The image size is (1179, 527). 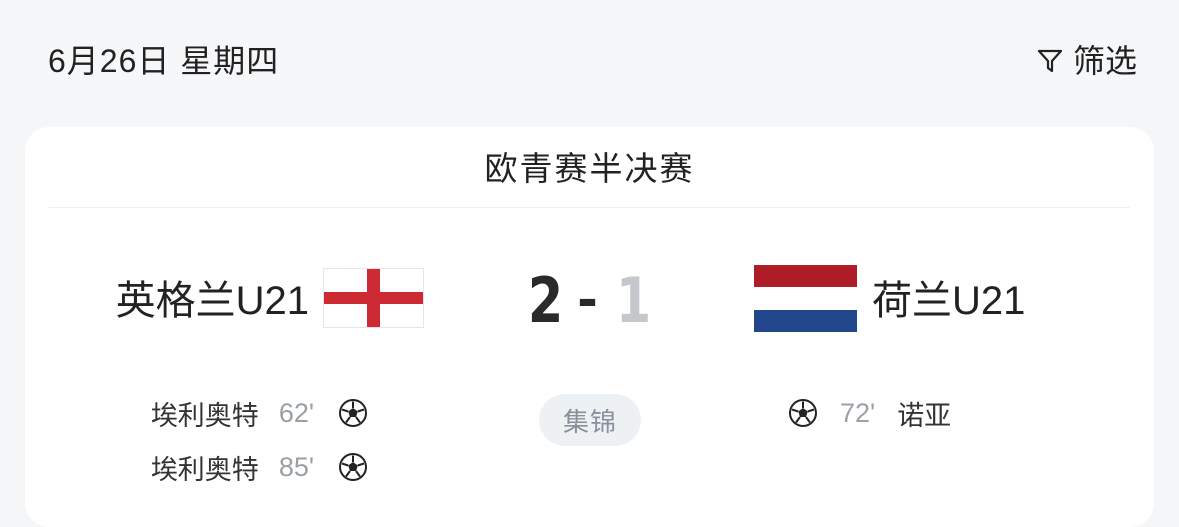 What do you see at coordinates (296, 412) in the screenshot?
I see `goal-minute: 62'` at bounding box center [296, 412].